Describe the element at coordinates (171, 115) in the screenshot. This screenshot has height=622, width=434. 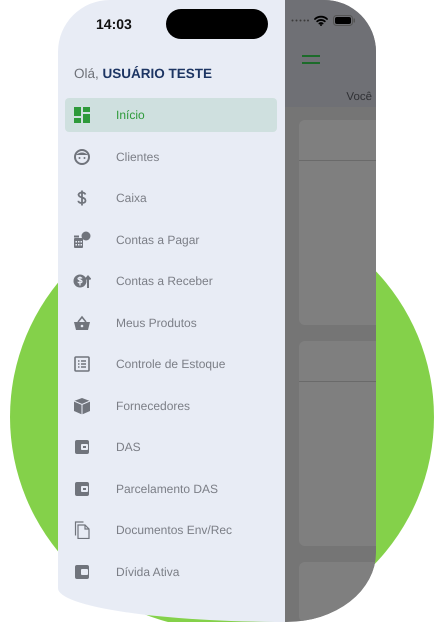
I see `menu-item: Início` at that location.